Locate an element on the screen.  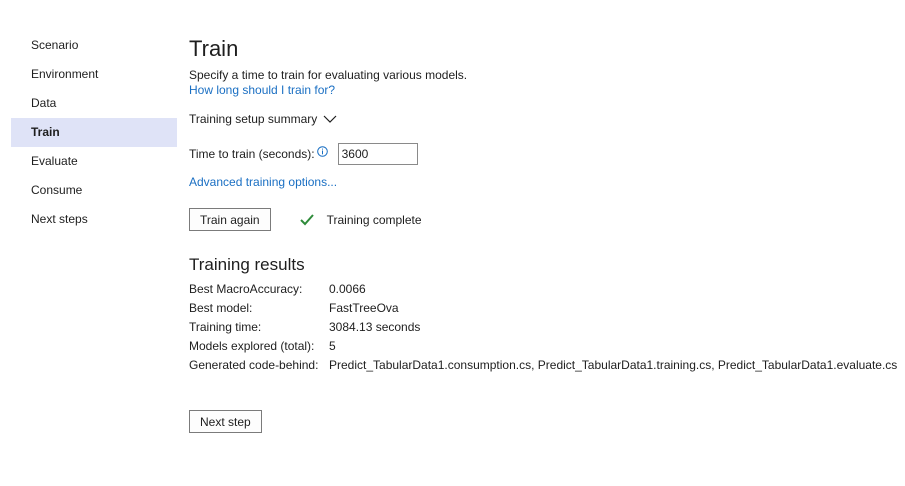
result-row-models-explored: Models explored (total): 5 is located at coordinates (543, 346).